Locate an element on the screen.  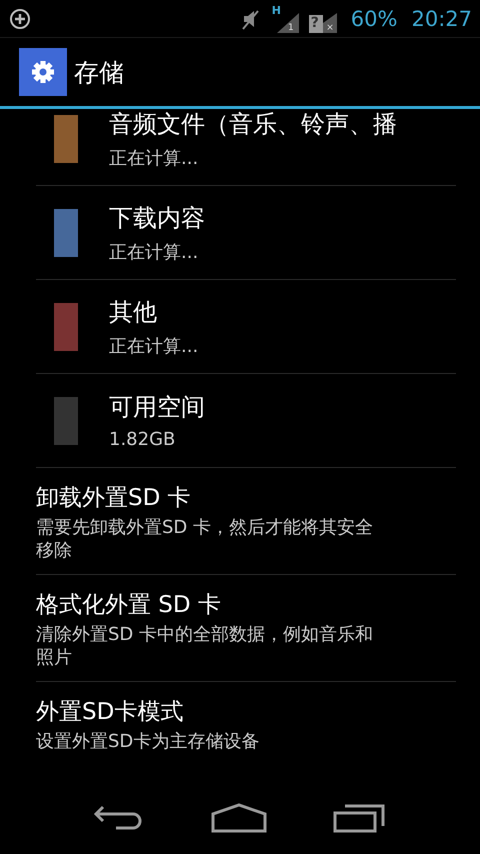
add-circle-icon is located at coordinates (20, 19).